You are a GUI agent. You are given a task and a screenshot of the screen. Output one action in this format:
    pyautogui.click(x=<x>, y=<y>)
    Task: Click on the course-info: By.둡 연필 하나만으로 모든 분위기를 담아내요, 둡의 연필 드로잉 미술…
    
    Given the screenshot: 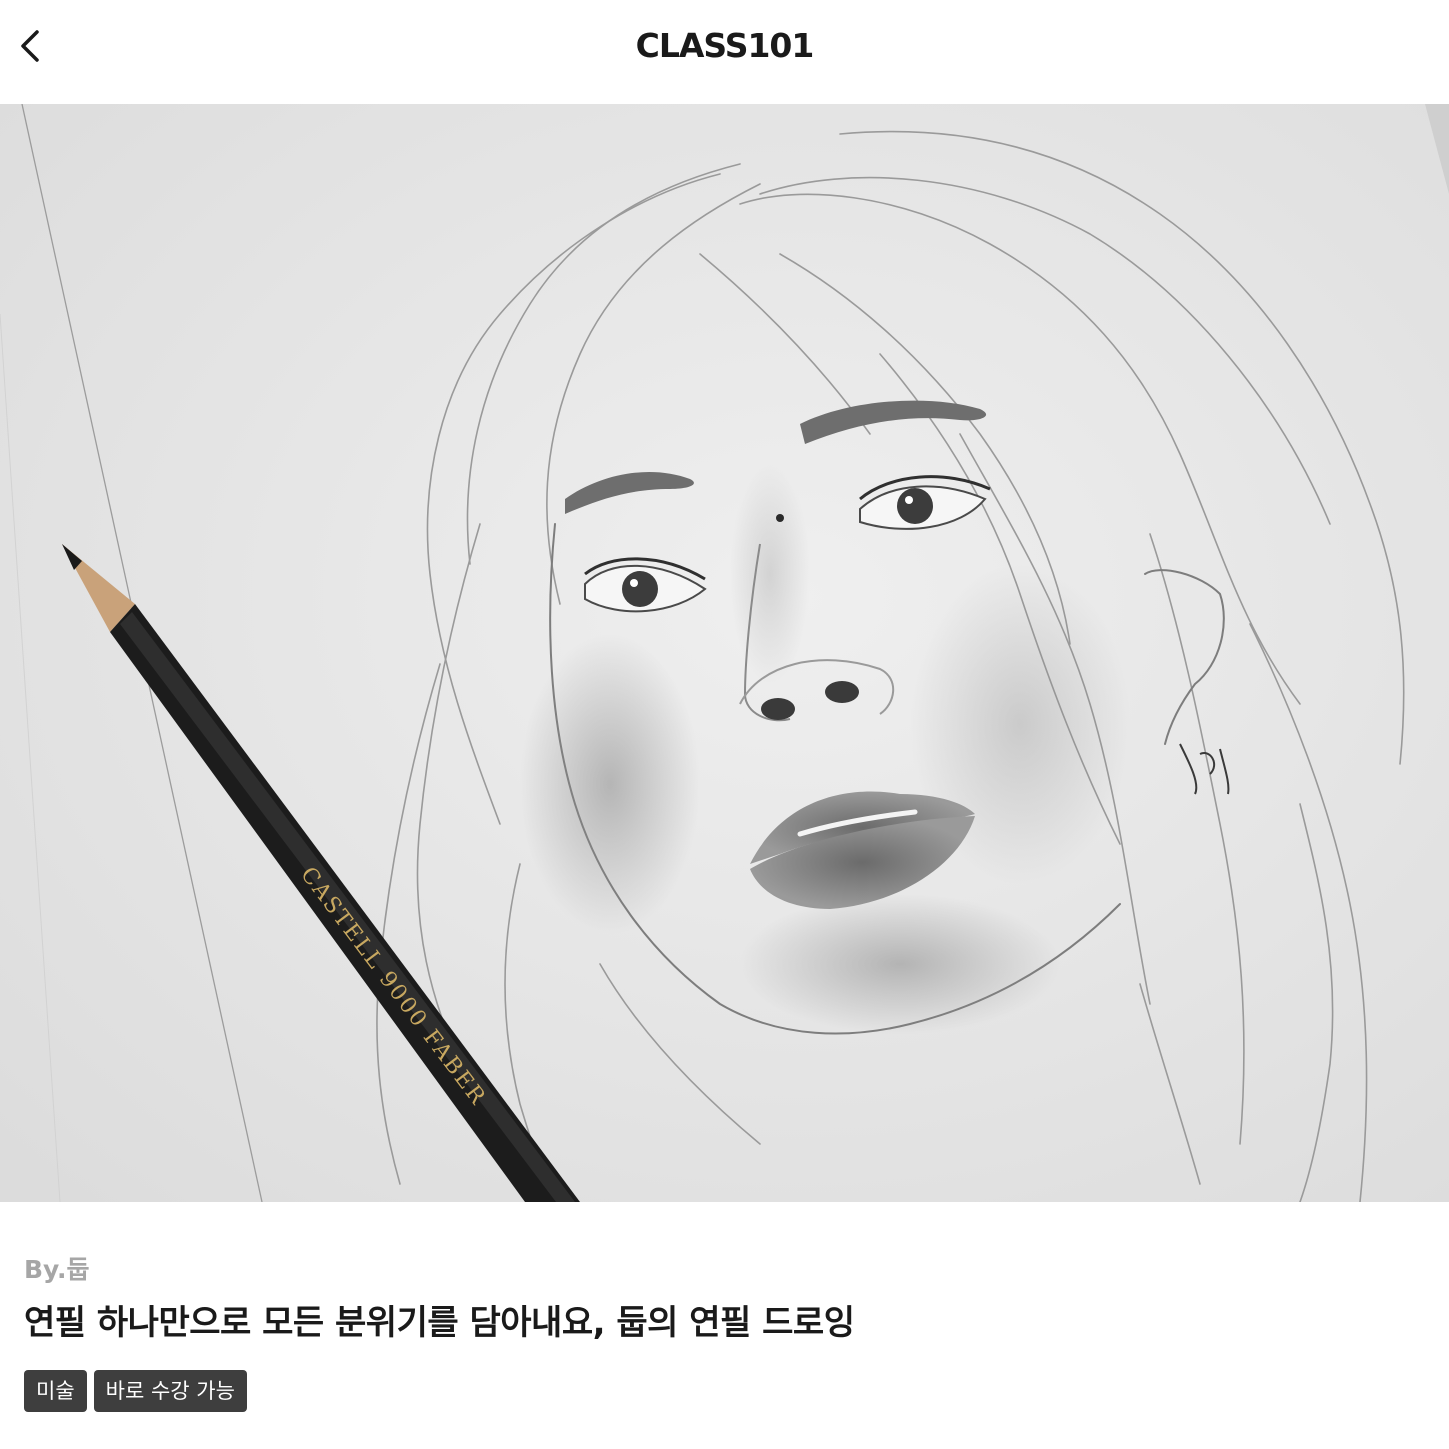 What is the action you would take?
    pyautogui.click(x=724, y=1332)
    